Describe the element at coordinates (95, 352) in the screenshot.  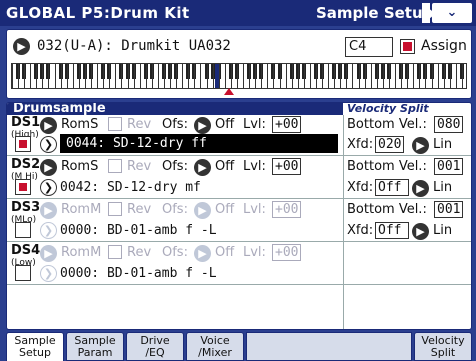
I see `tab-line2: Param` at that location.